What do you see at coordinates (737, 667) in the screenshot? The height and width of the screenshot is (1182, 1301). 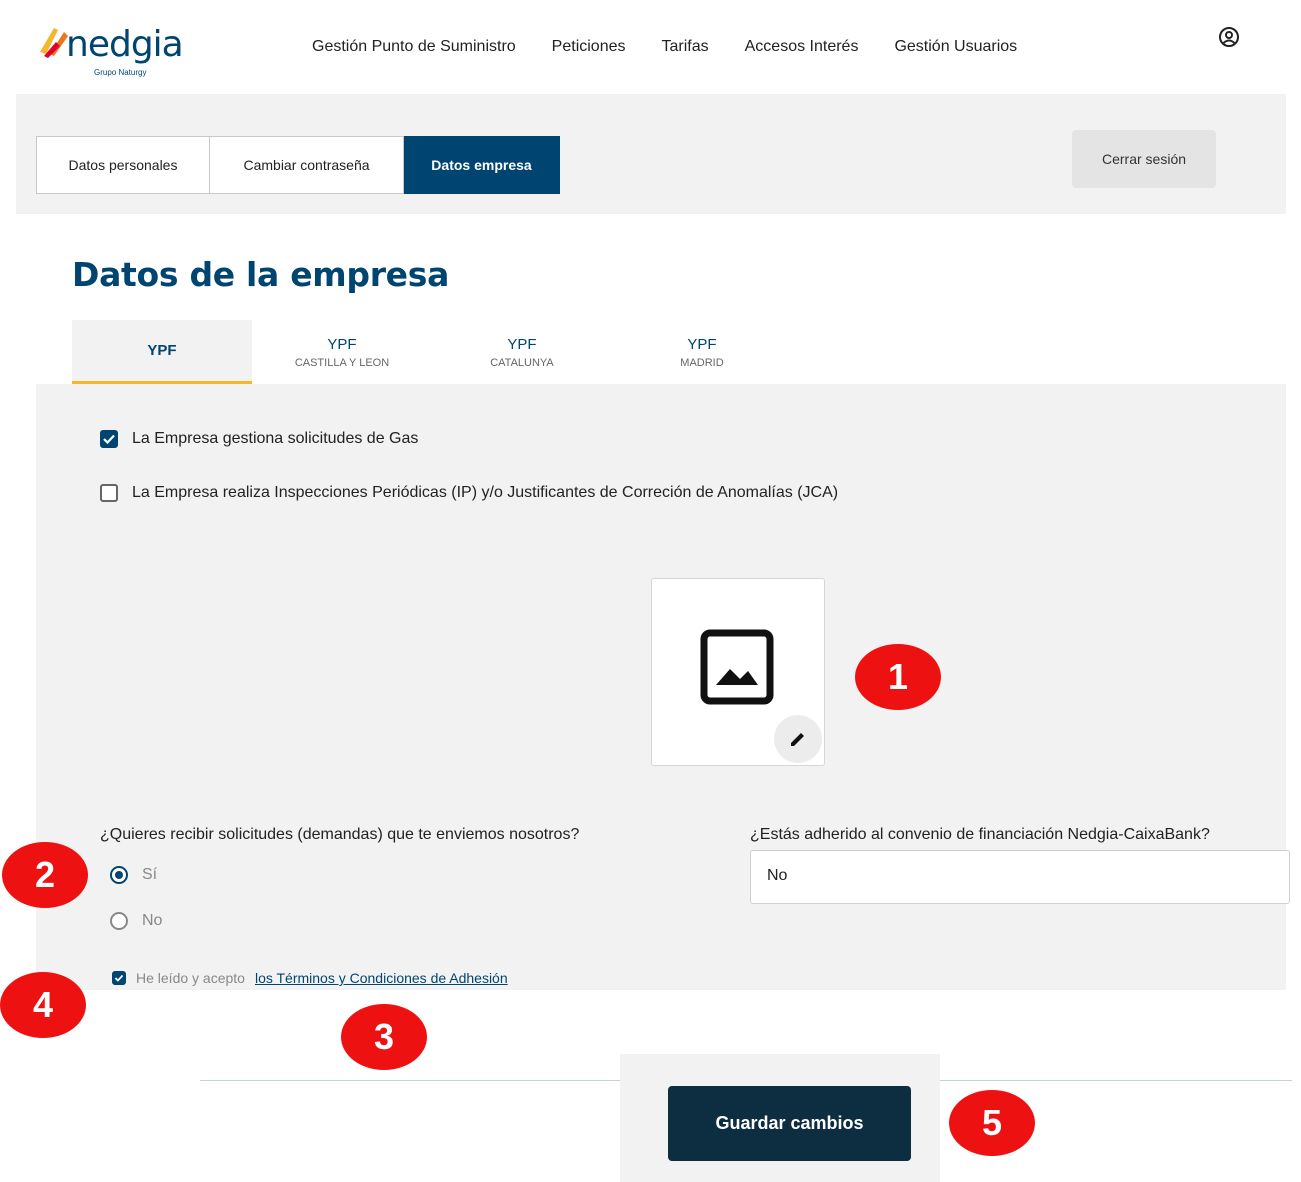 I see `image-placeholder-icon` at bounding box center [737, 667].